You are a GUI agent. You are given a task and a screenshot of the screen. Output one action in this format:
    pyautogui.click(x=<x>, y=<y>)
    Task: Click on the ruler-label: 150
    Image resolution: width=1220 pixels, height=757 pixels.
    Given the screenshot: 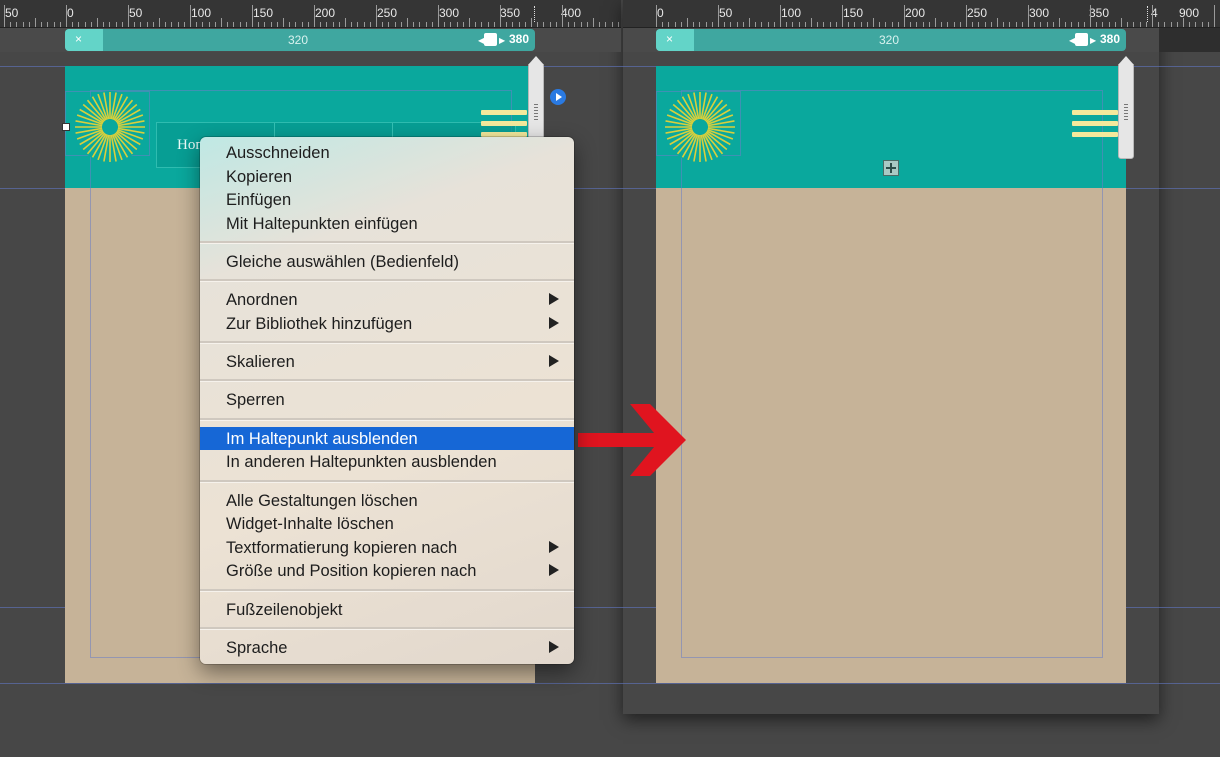 What is the action you would take?
    pyautogui.click(x=263, y=13)
    